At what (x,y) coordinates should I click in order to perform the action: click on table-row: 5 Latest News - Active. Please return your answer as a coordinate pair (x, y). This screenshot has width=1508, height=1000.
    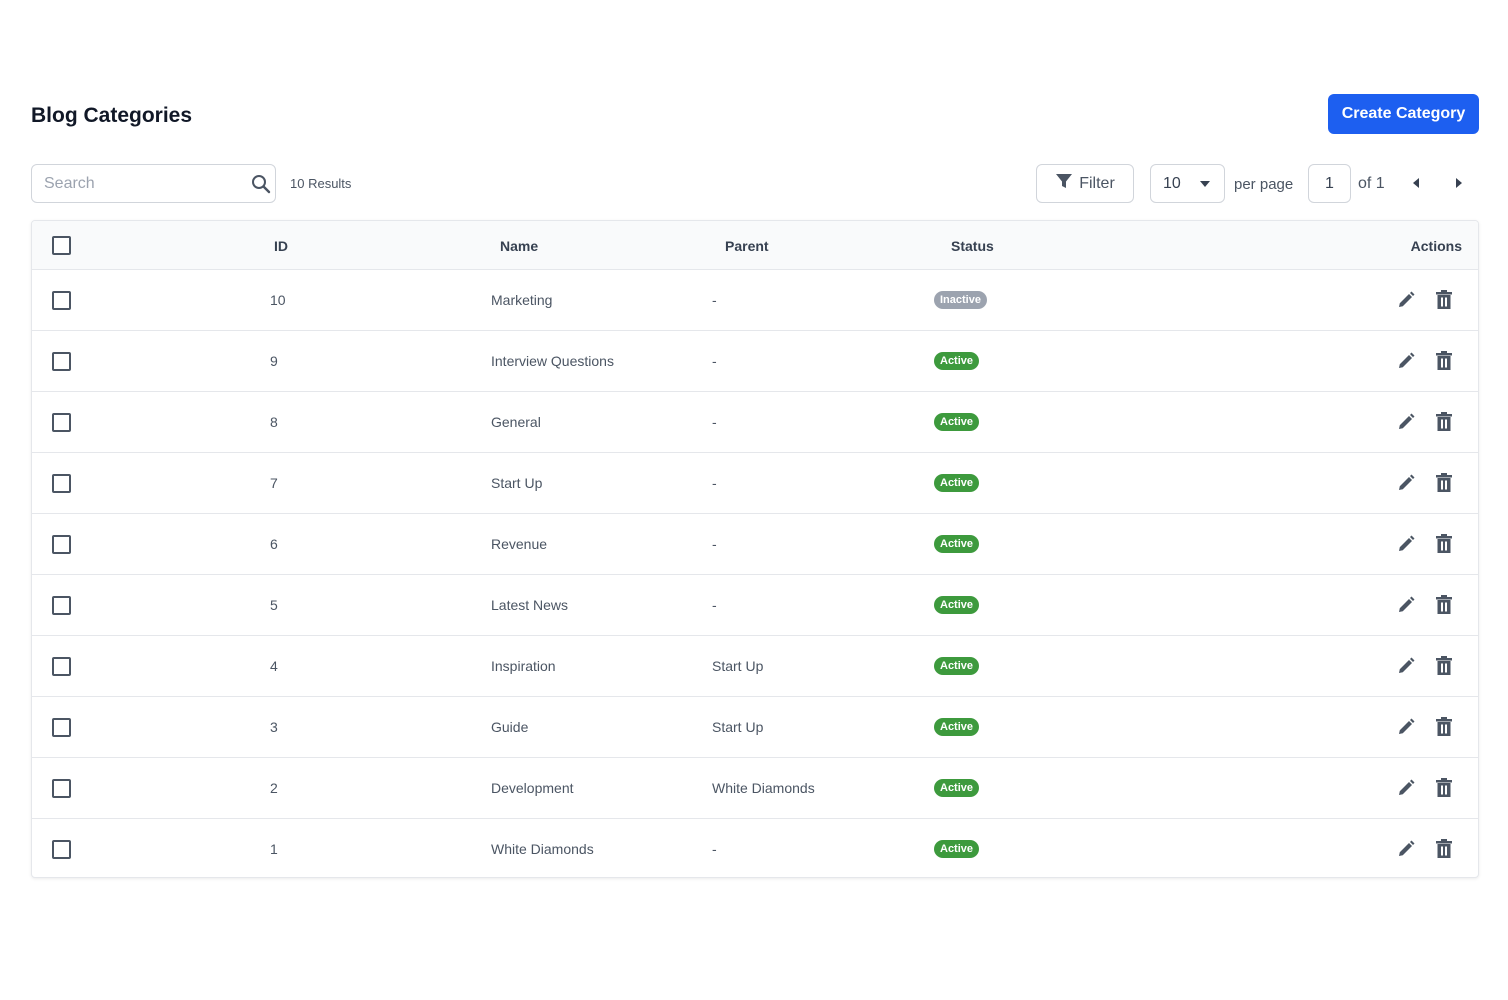
    Looking at the image, I should click on (755, 605).